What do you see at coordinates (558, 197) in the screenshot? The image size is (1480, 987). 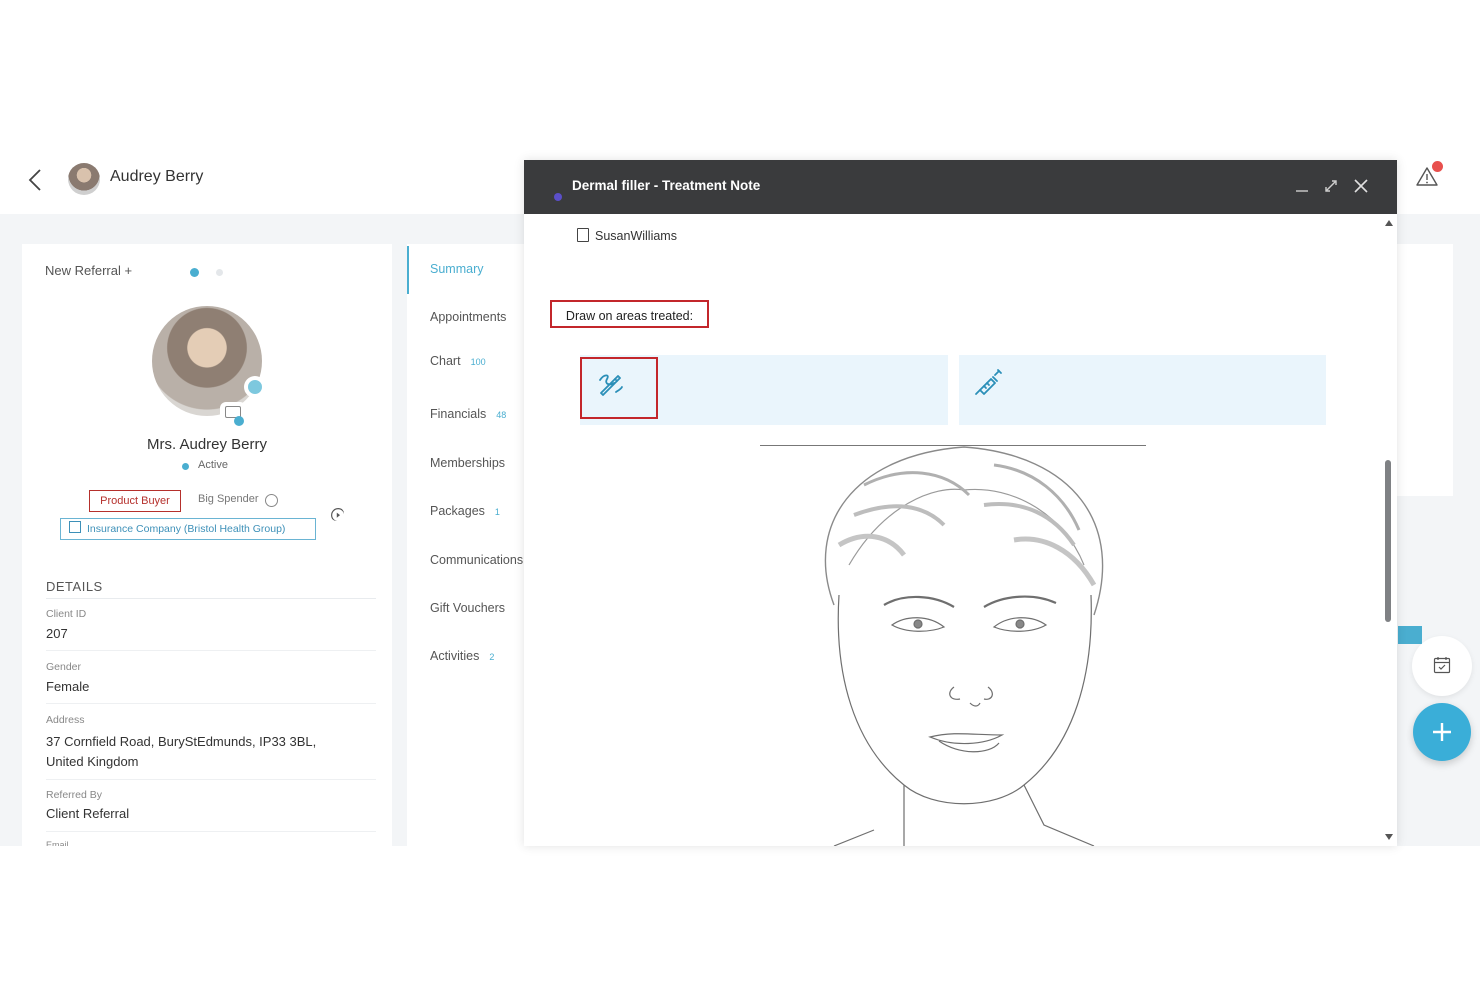 I see `form-status-dot` at bounding box center [558, 197].